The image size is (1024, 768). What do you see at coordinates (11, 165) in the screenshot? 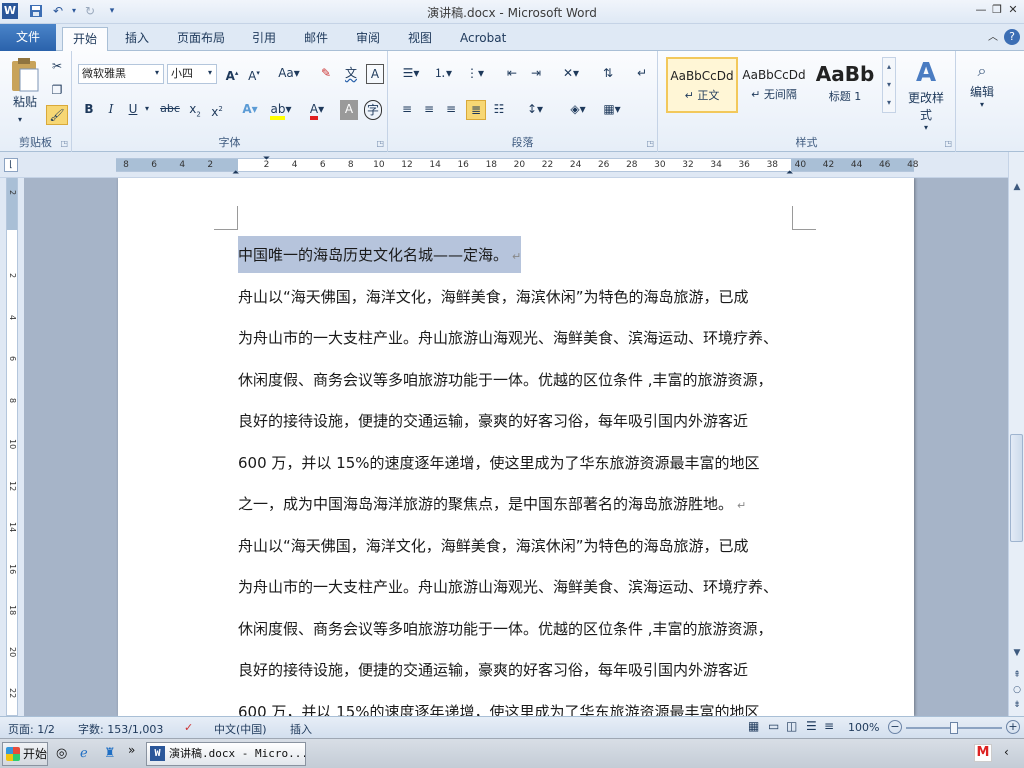
I see `tab-selector-icon: ⌊` at bounding box center [11, 165].